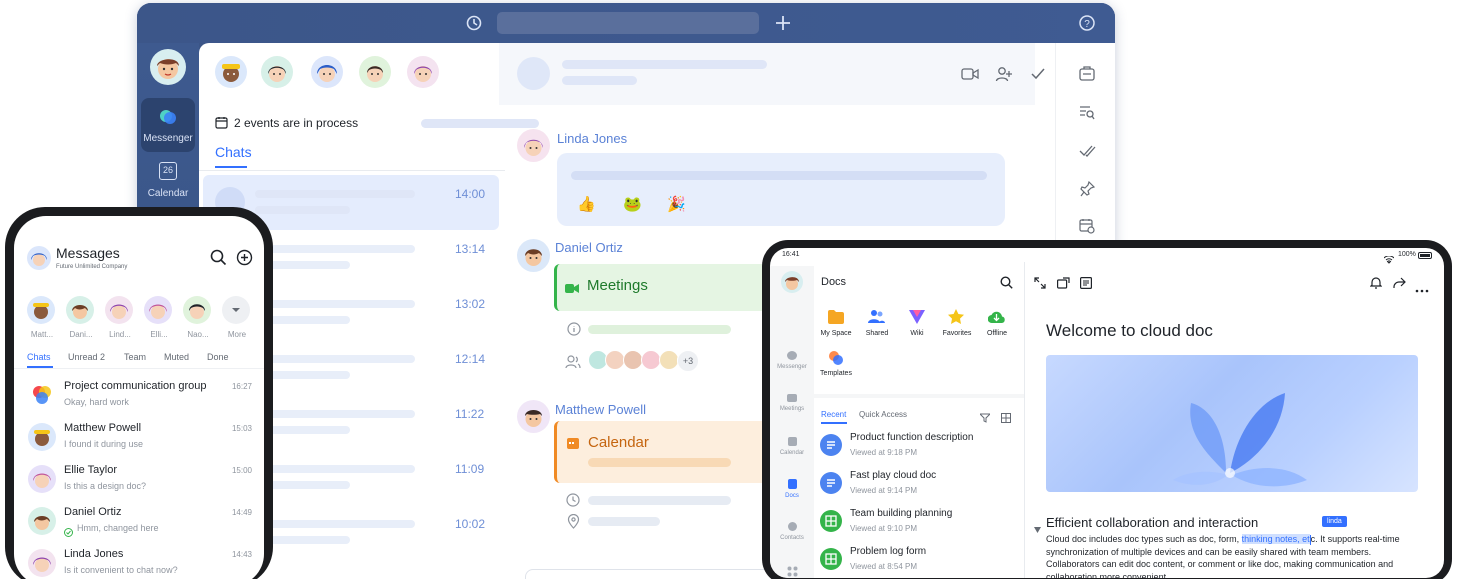 The width and height of the screenshot is (1467, 579). I want to click on more-icon, so click(1422, 286).